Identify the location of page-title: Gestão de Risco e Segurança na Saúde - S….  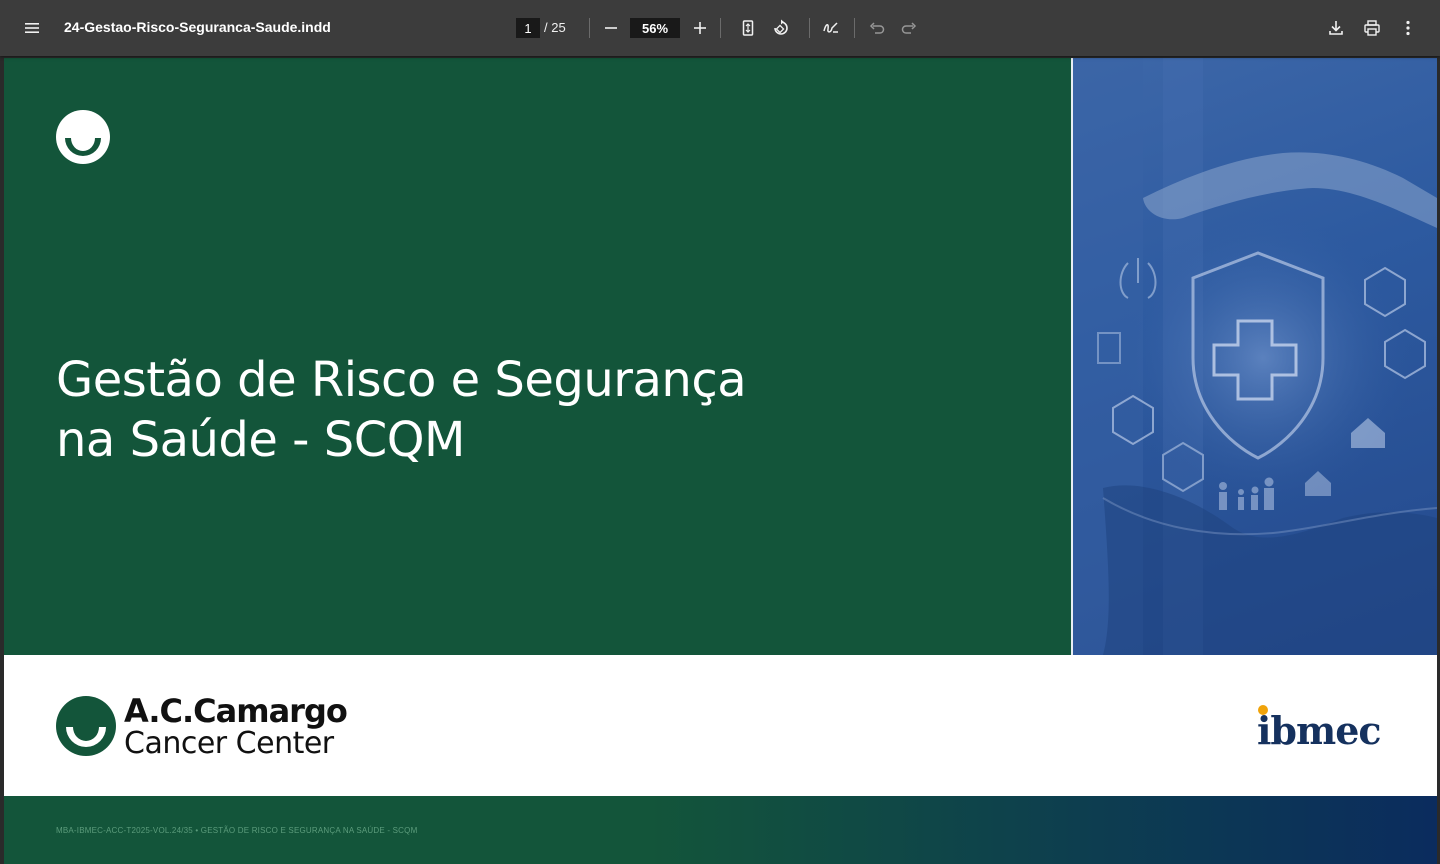
(401, 410).